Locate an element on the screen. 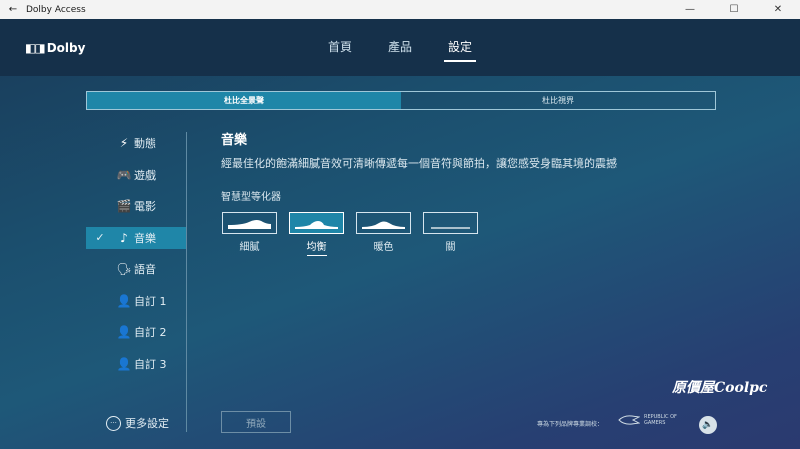  sidebar-item-custom-2: 👤 自訂 2 is located at coordinates (136, 332).